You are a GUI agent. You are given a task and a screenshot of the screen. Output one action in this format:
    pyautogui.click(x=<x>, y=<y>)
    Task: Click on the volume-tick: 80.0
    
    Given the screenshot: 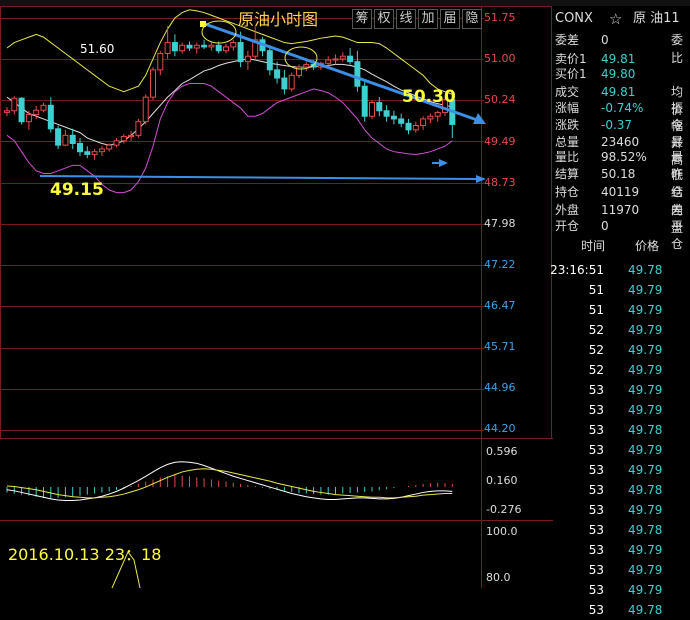 What is the action you would take?
    pyautogui.click(x=498, y=577)
    